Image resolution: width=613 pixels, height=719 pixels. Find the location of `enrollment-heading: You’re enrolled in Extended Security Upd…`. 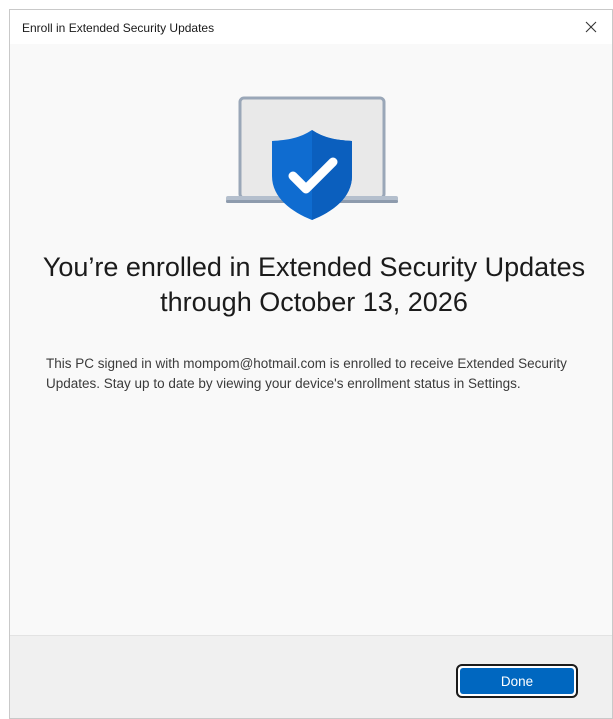

enrollment-heading: You’re enrolled in Extended Security Upd… is located at coordinates (314, 284).